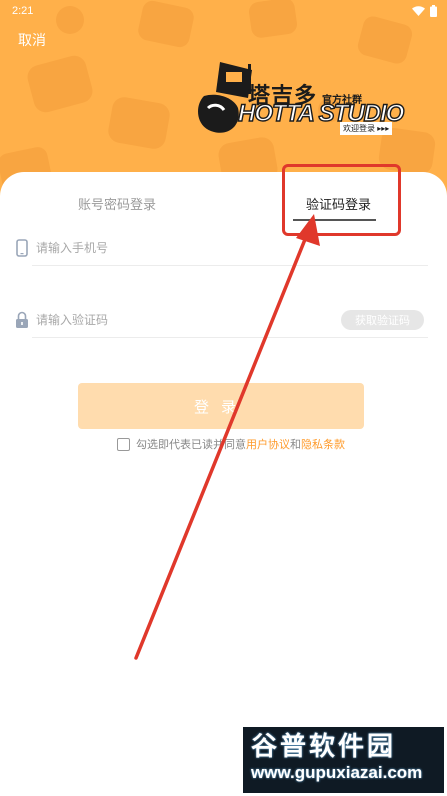  I want to click on watermark-title: 谷普软件园, so click(324, 746).